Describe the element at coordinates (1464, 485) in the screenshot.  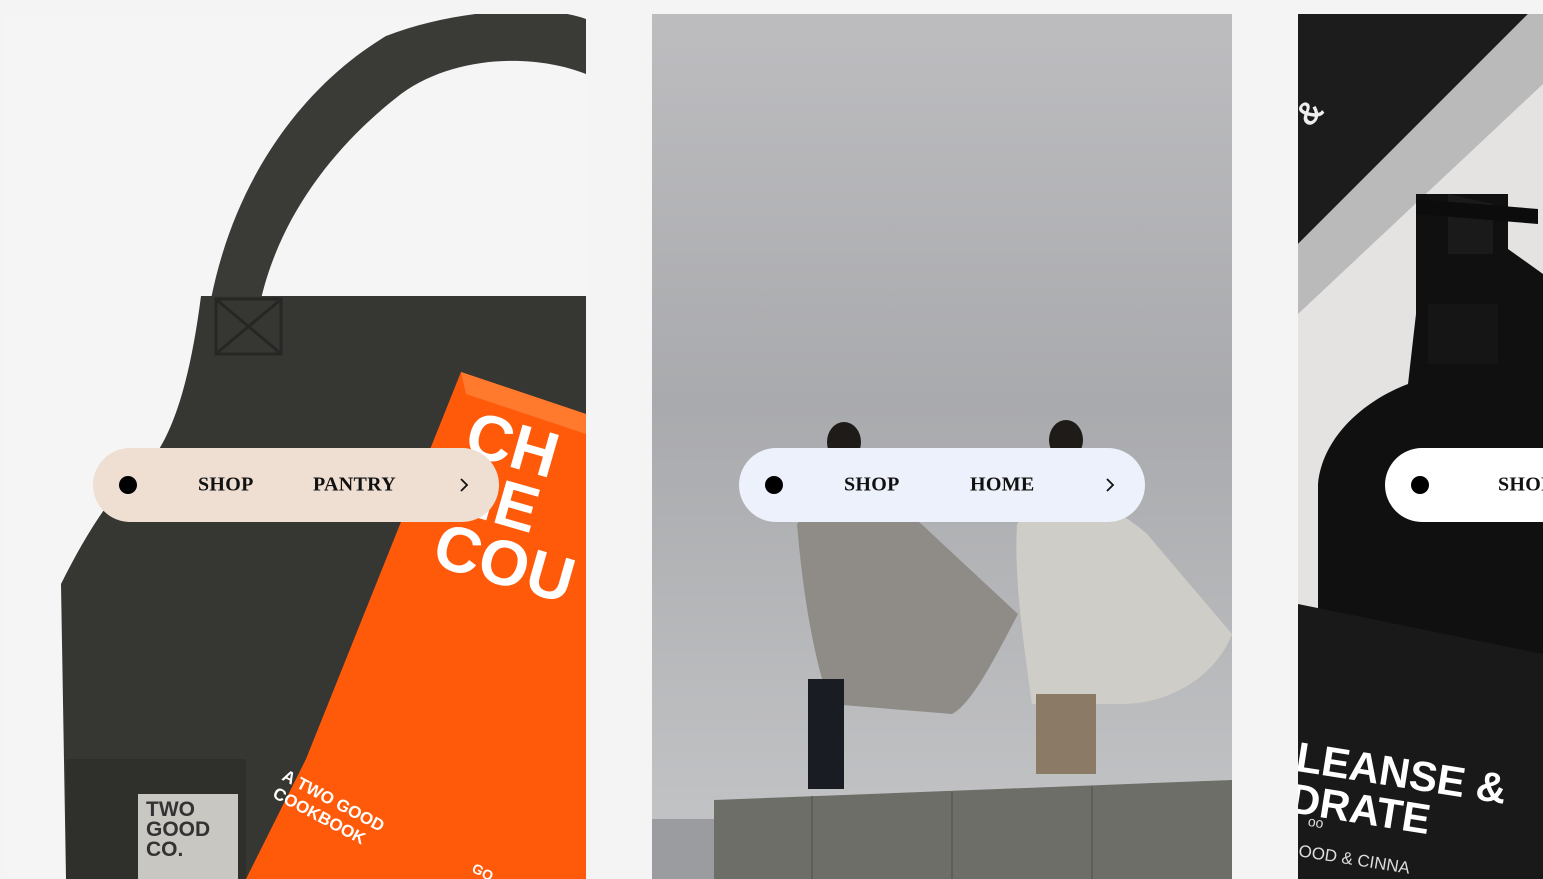
I see `shop-body-button: SHOP` at that location.